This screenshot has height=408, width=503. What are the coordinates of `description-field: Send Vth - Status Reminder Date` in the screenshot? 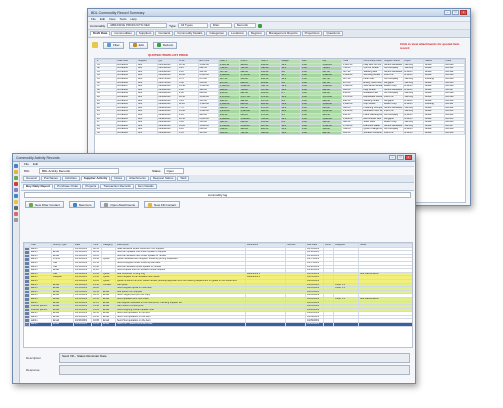 It's located at (234, 358).